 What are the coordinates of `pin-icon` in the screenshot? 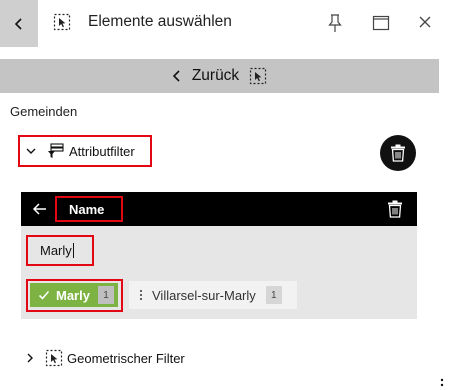 It's located at (335, 23).